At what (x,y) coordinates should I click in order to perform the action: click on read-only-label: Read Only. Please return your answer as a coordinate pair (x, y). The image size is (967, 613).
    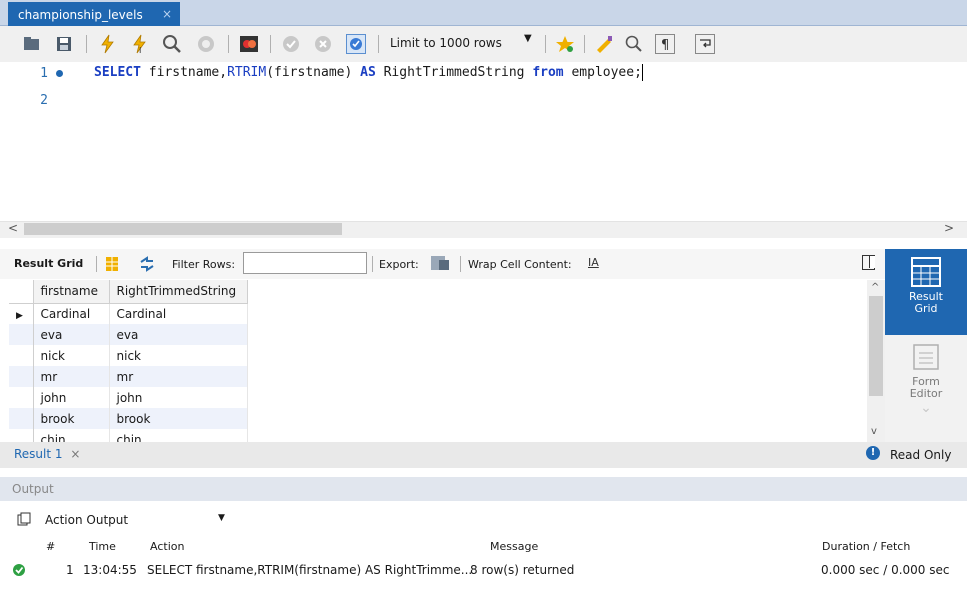
    Looking at the image, I should click on (921, 455).